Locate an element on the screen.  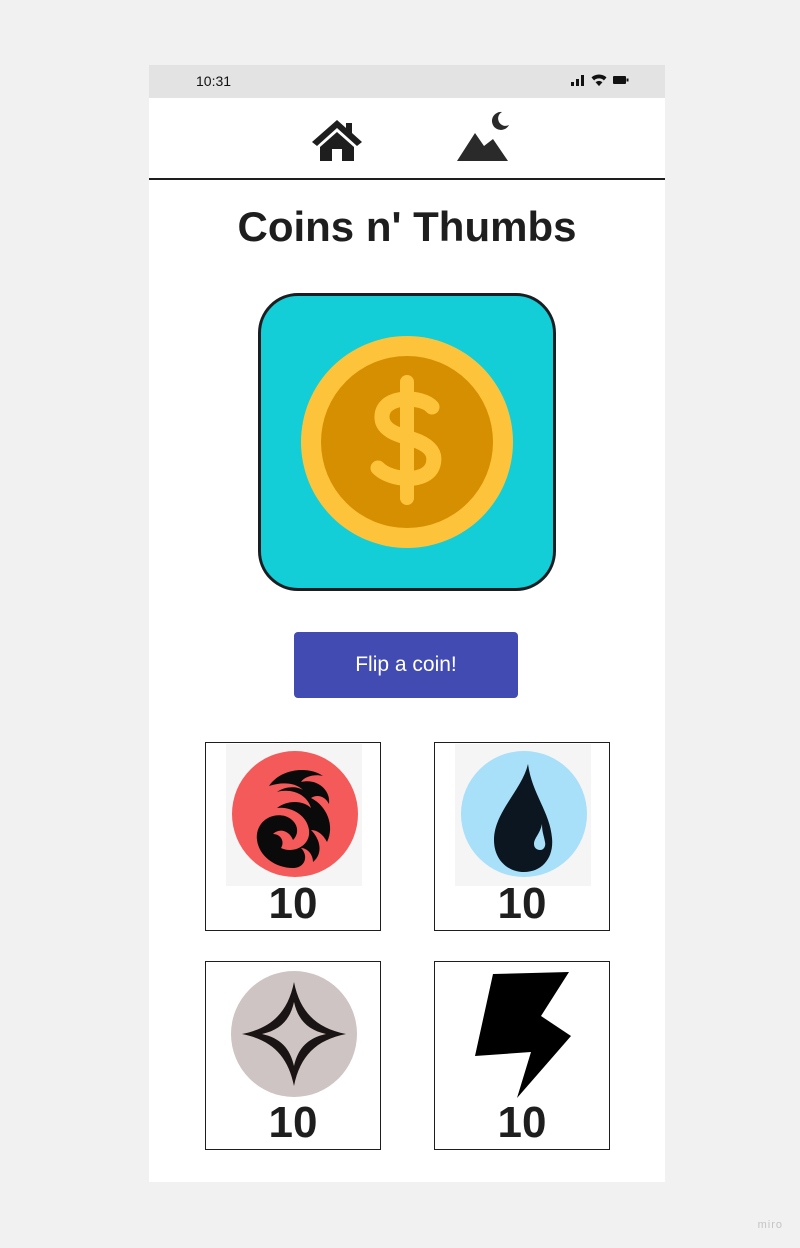
mountain-moon-icon is located at coordinates (483, 136).